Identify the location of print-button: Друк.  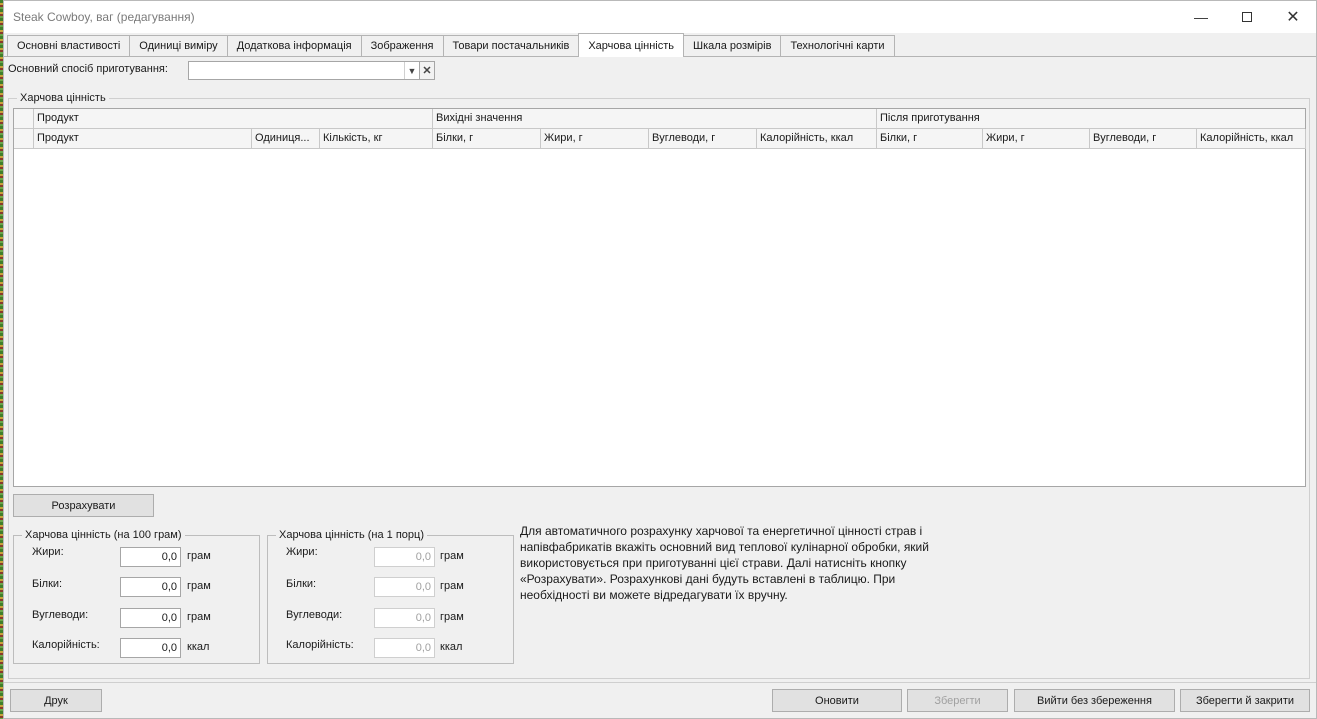
(56, 700).